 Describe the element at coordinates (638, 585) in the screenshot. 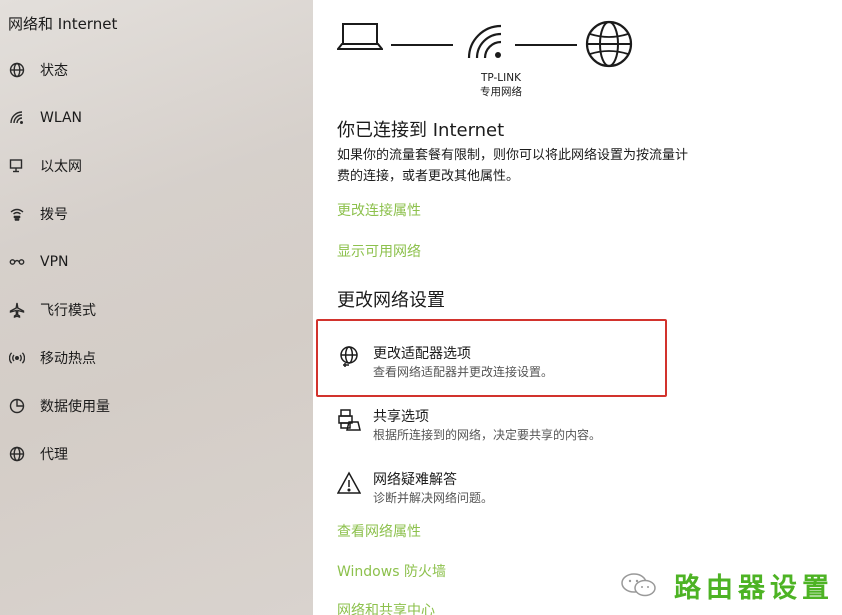

I see `wechat-icon` at that location.